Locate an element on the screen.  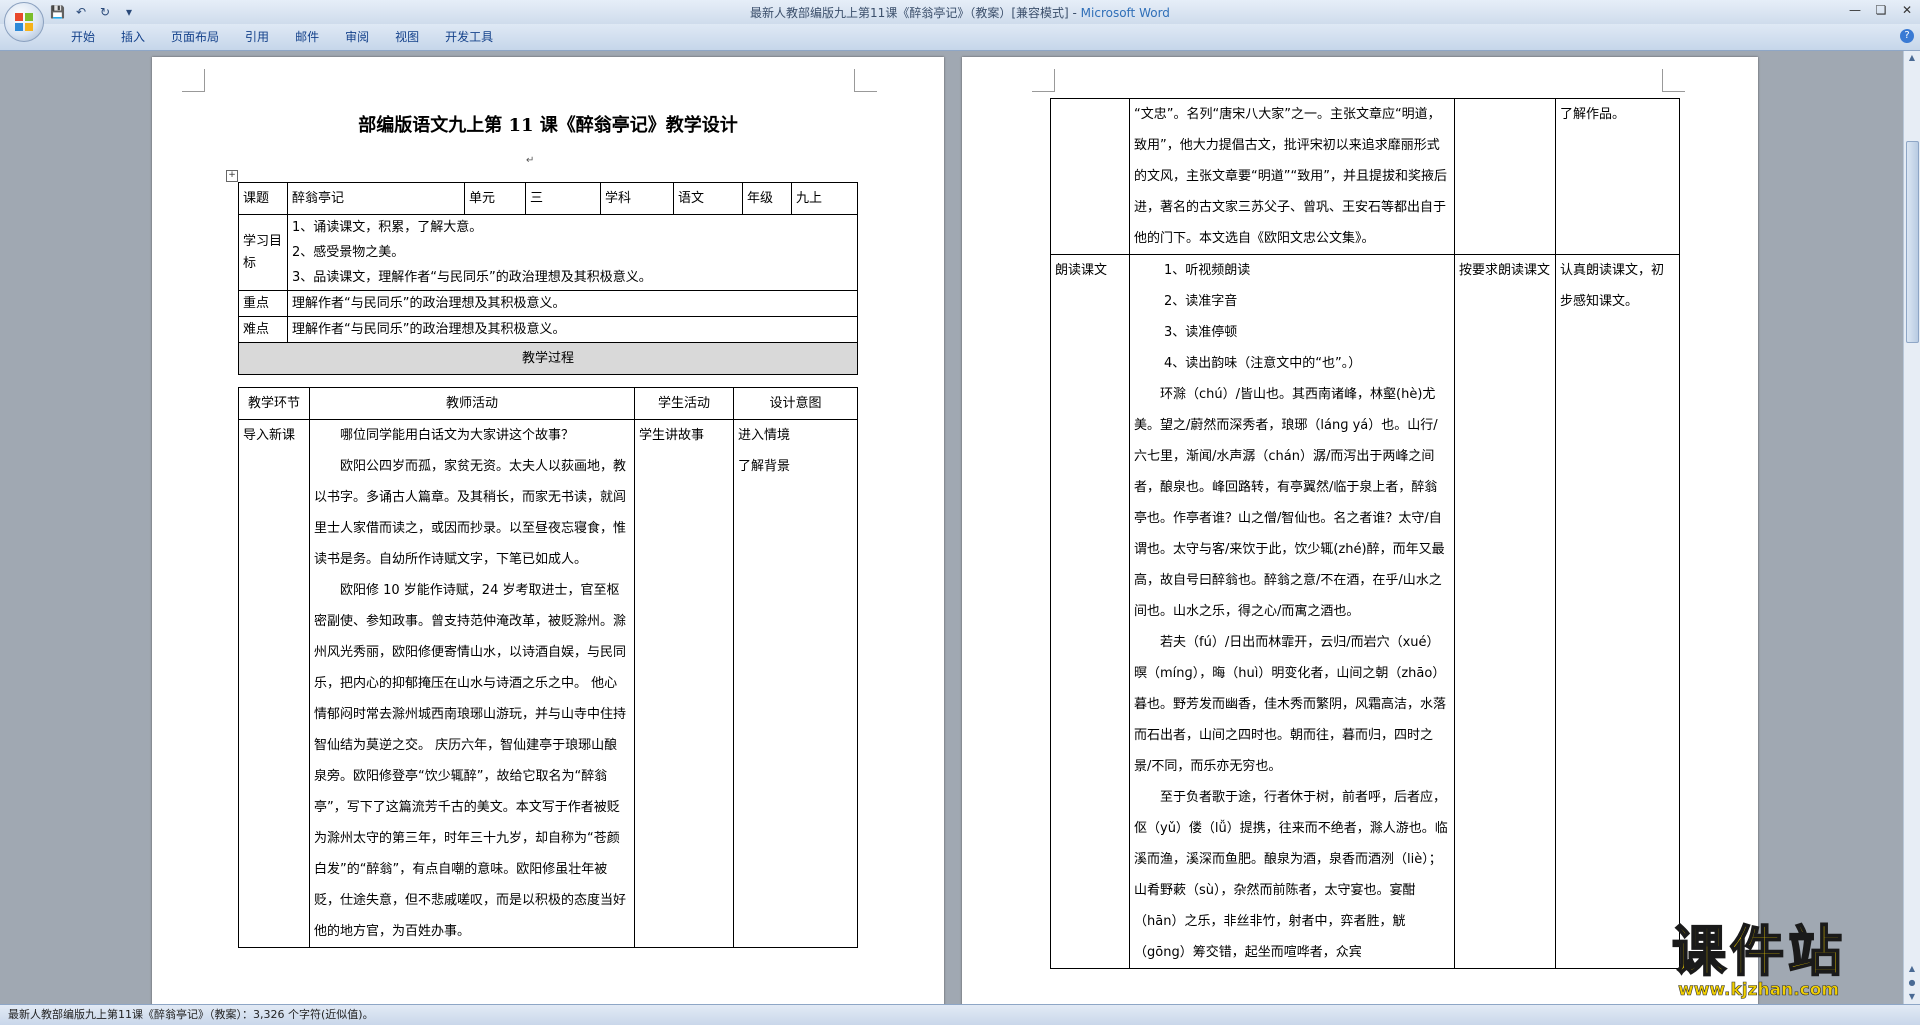
read-stage: 朗读课文 is located at coordinates (1090, 611).